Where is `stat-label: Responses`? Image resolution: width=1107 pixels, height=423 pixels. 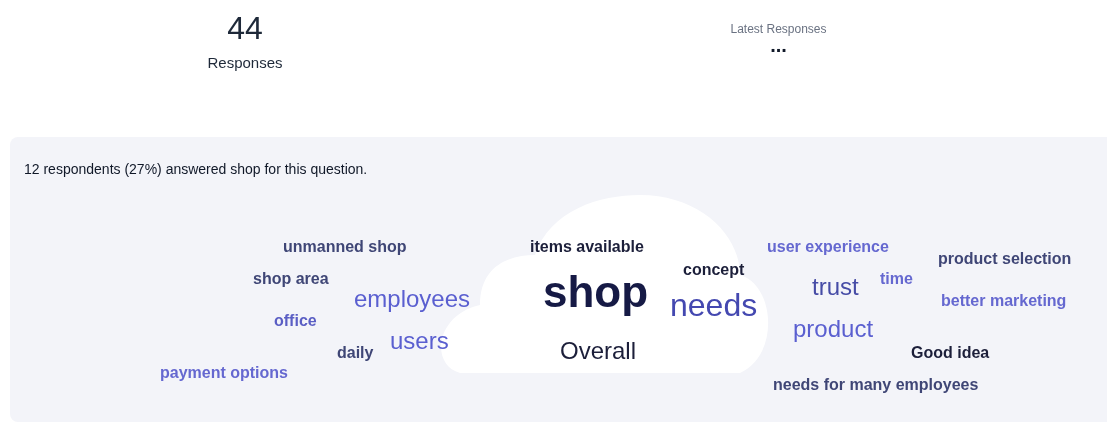 stat-label: Responses is located at coordinates (245, 63).